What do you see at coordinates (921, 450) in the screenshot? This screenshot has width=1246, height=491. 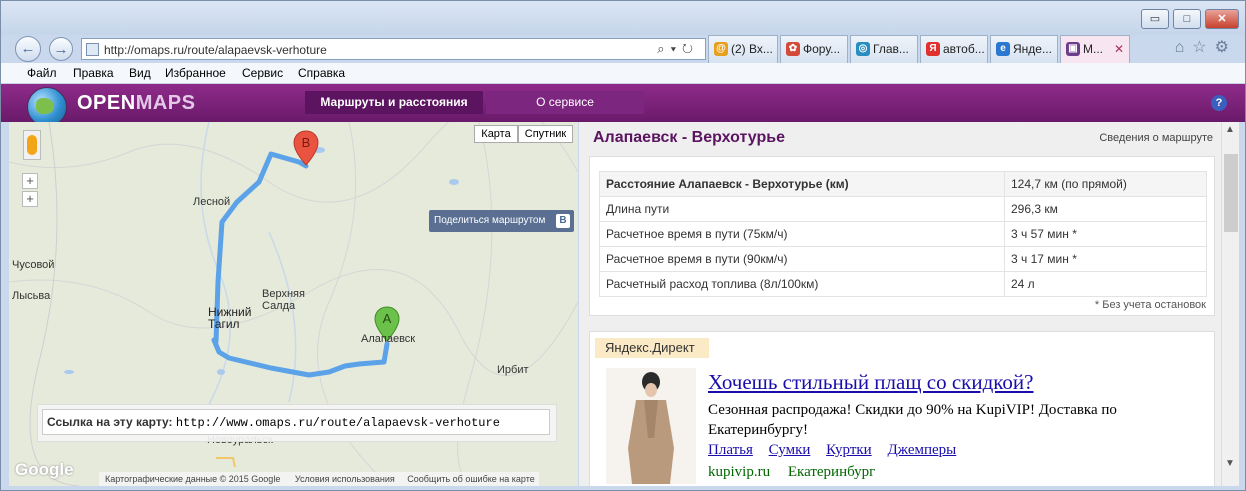 I see `ad-link-jumpers: Джемперы` at bounding box center [921, 450].